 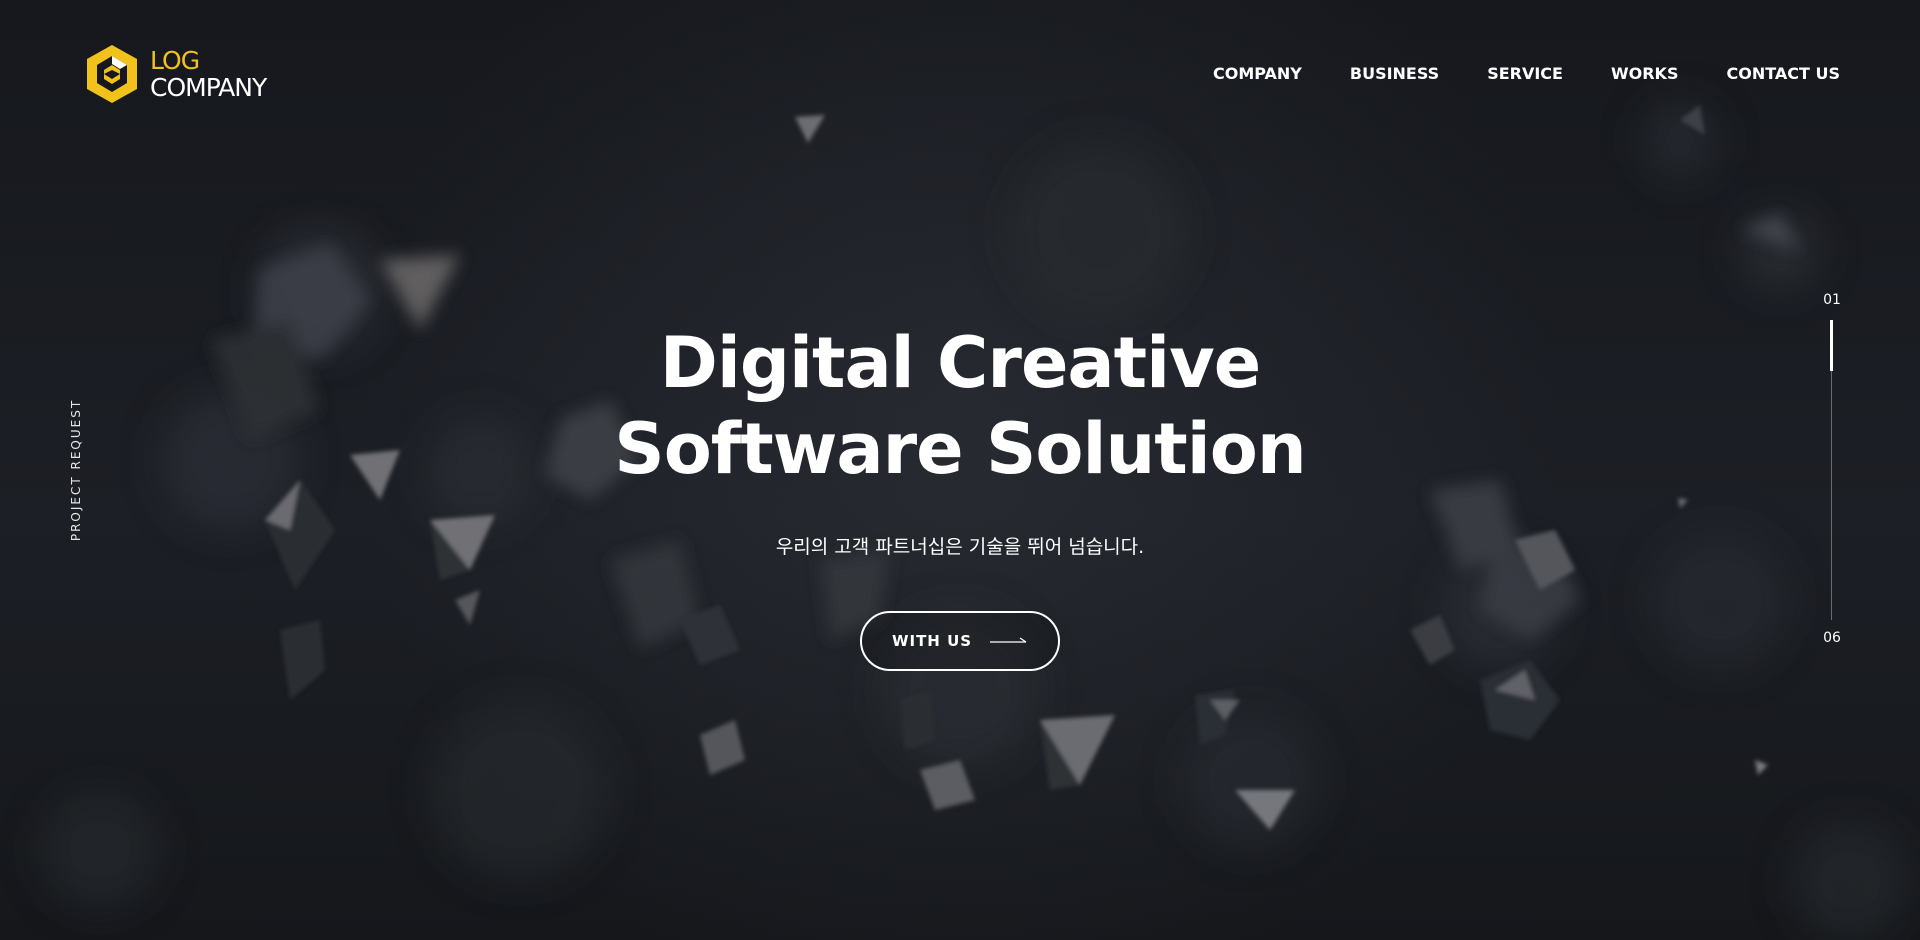 I want to click on nav-item-company: COMPANY, so click(x=1257, y=73).